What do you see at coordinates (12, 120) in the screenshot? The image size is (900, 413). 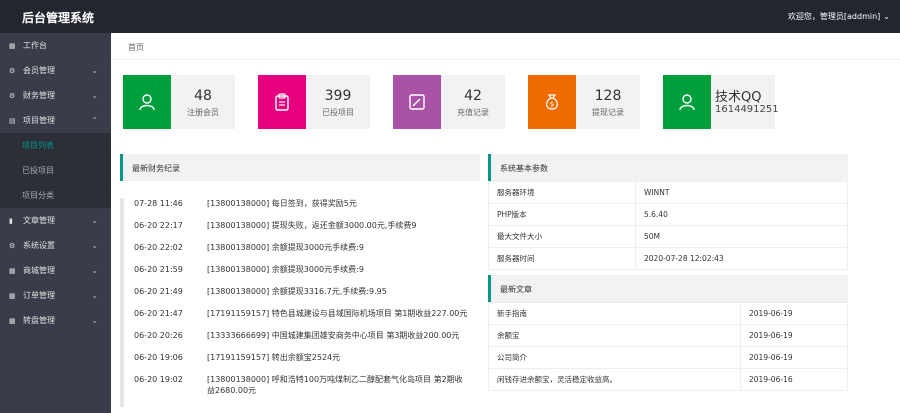 I see `list-icon: ▤` at bounding box center [12, 120].